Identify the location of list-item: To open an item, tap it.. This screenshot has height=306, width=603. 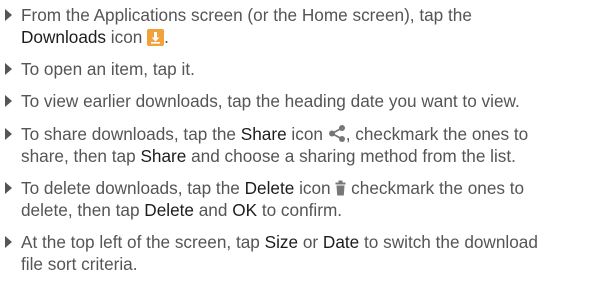
(304, 69).